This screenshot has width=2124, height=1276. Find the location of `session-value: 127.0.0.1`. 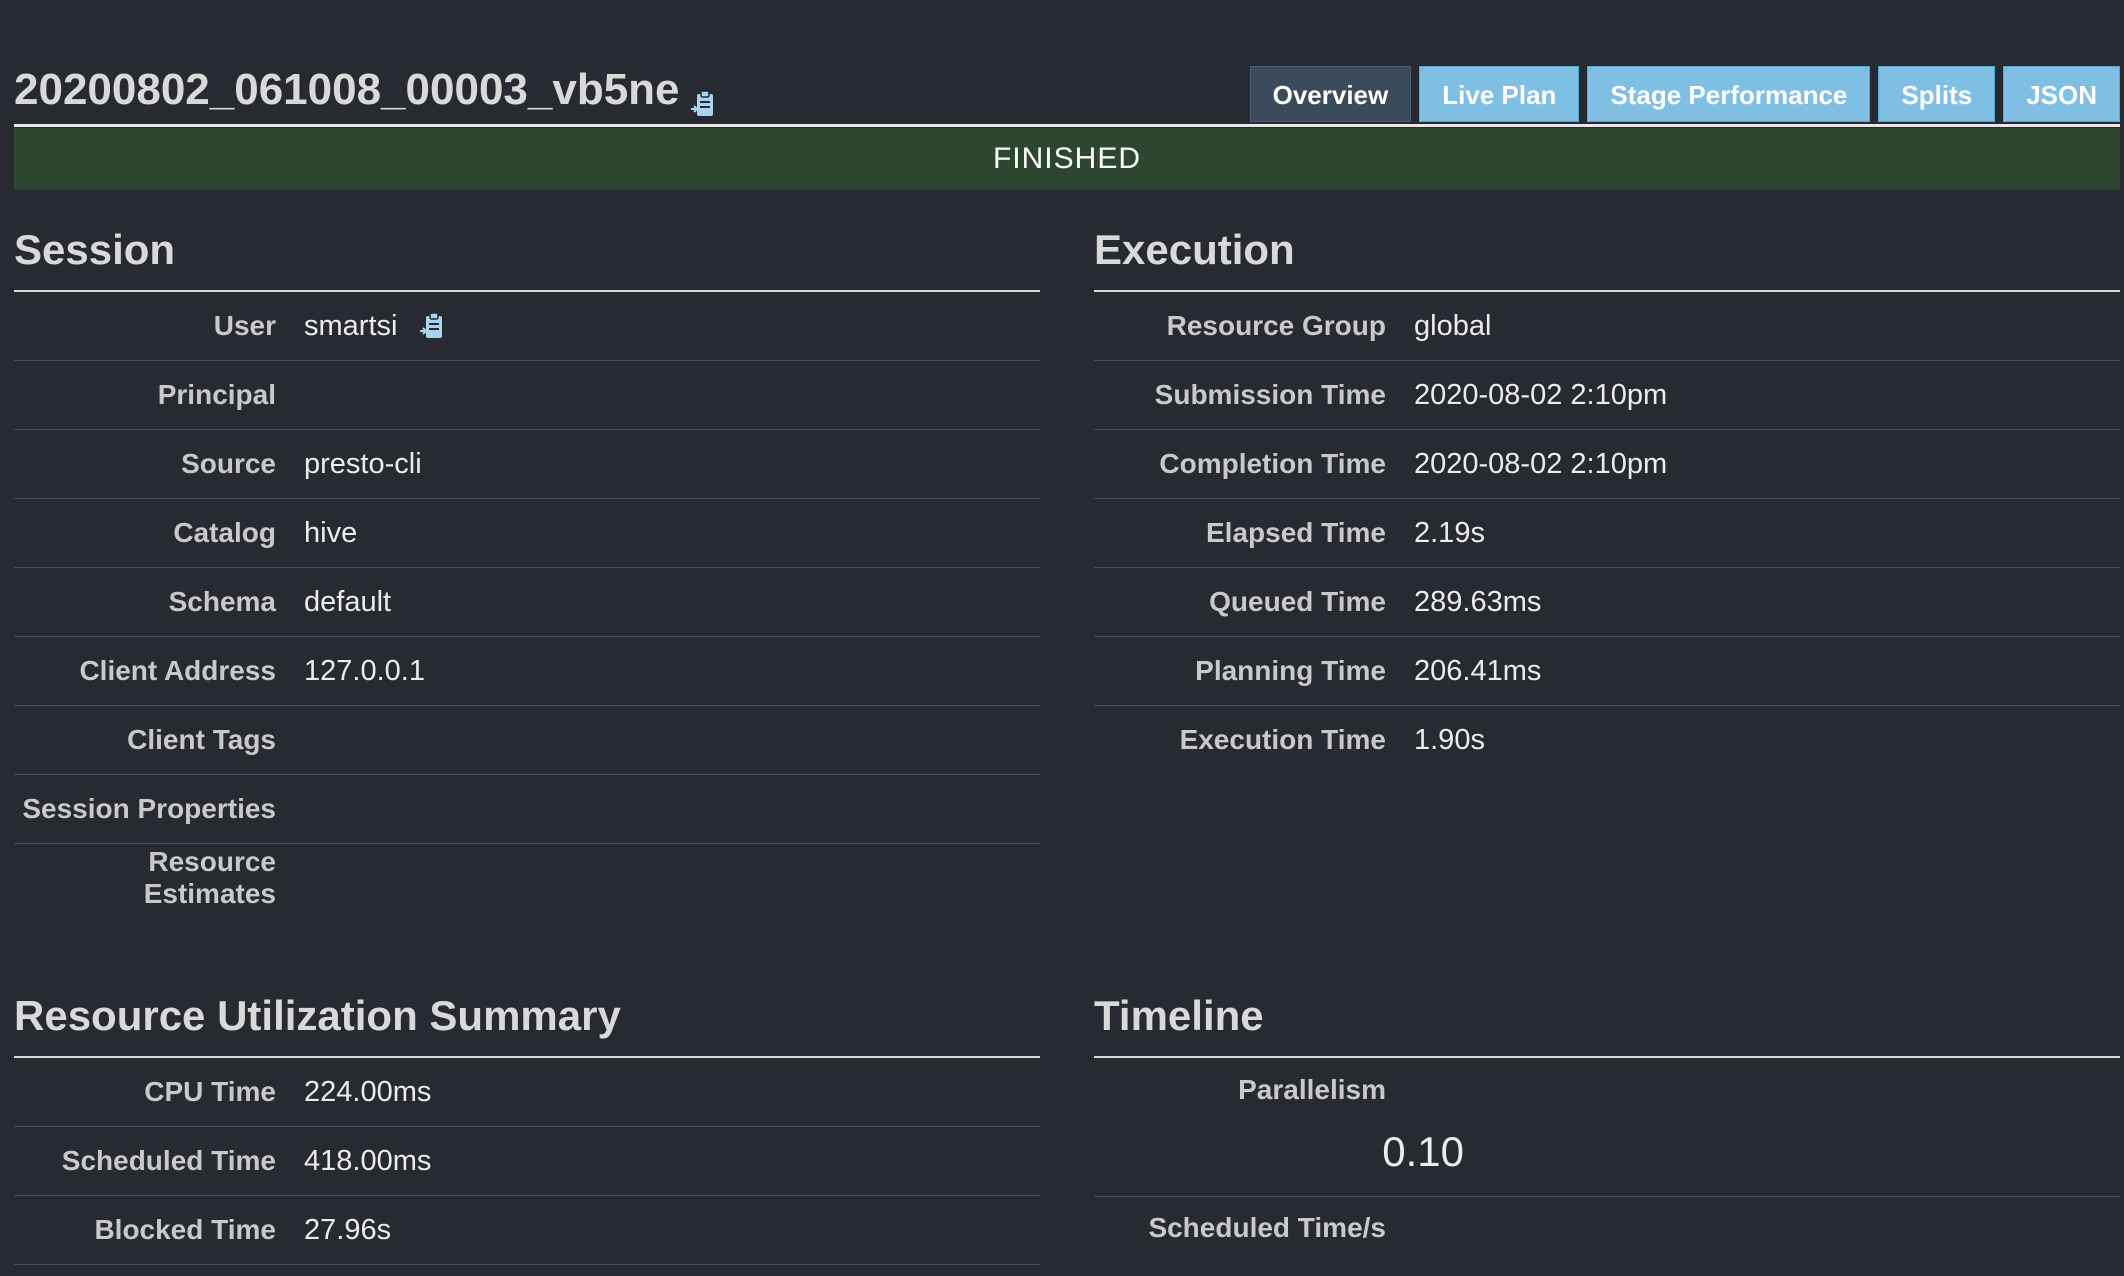

session-value: 127.0.0.1 is located at coordinates (364, 670).